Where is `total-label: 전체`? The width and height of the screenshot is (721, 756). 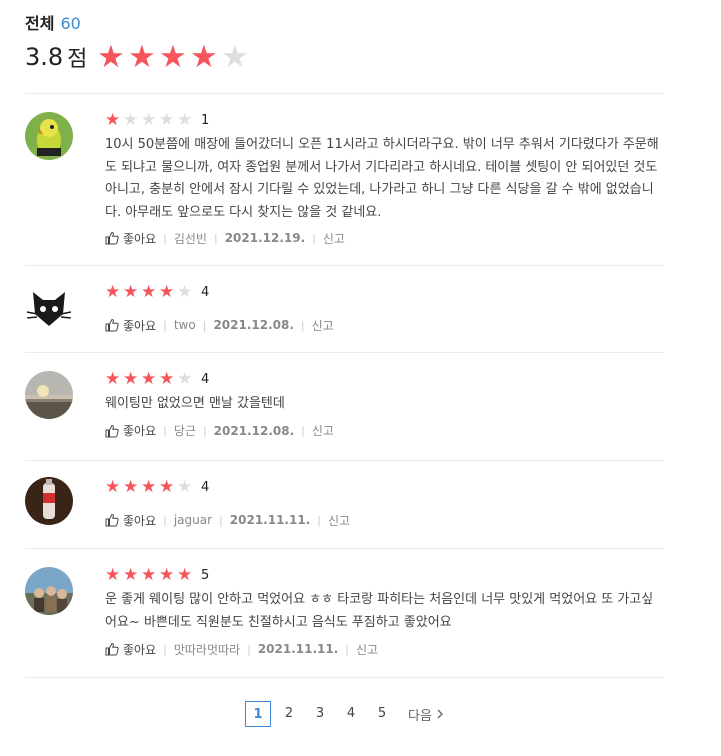 total-label: 전체 is located at coordinates (40, 23).